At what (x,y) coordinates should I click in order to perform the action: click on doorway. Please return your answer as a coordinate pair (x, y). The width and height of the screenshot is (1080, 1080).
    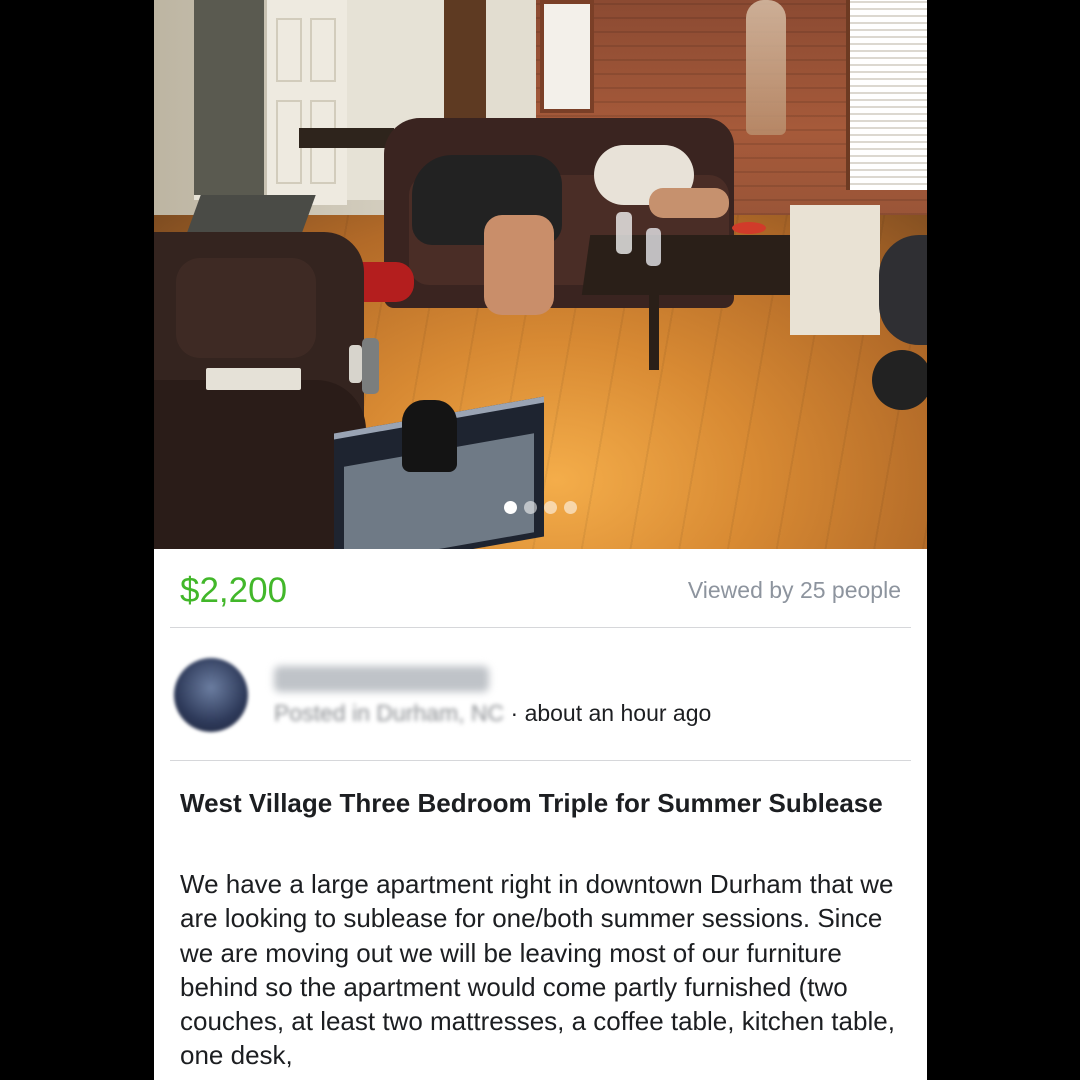
    Looking at the image, I should click on (231, 97).